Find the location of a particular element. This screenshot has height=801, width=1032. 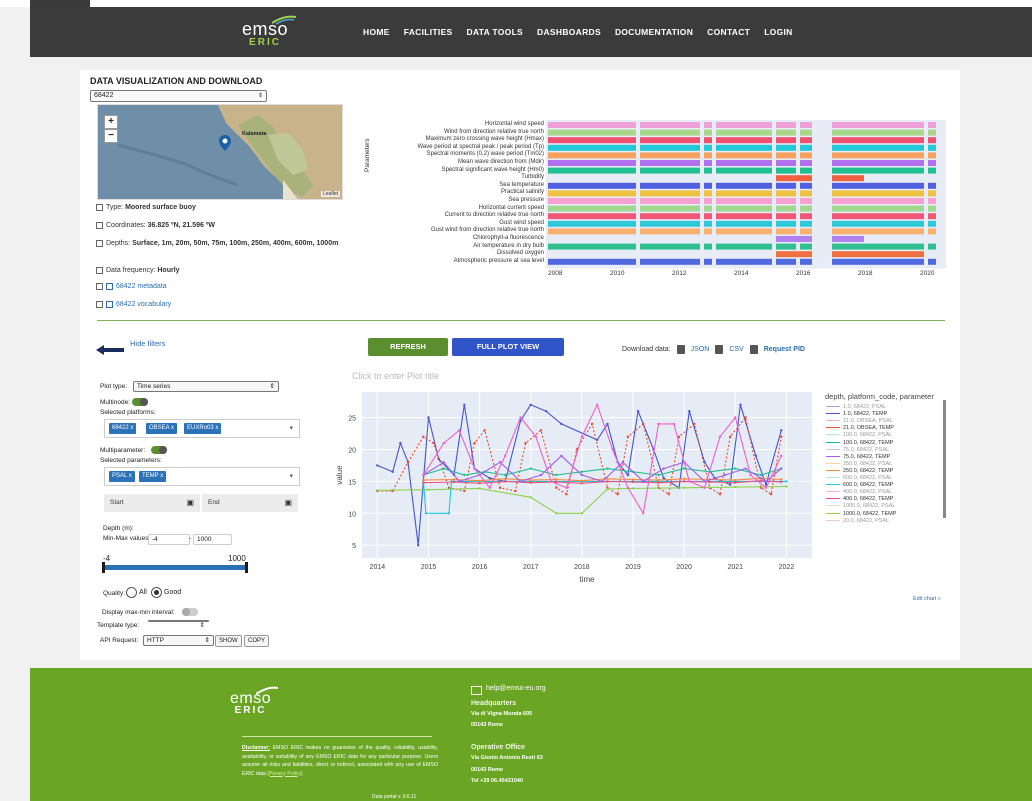

legend-item: 600.0, 68422, PSAL is located at coordinates (859, 478).